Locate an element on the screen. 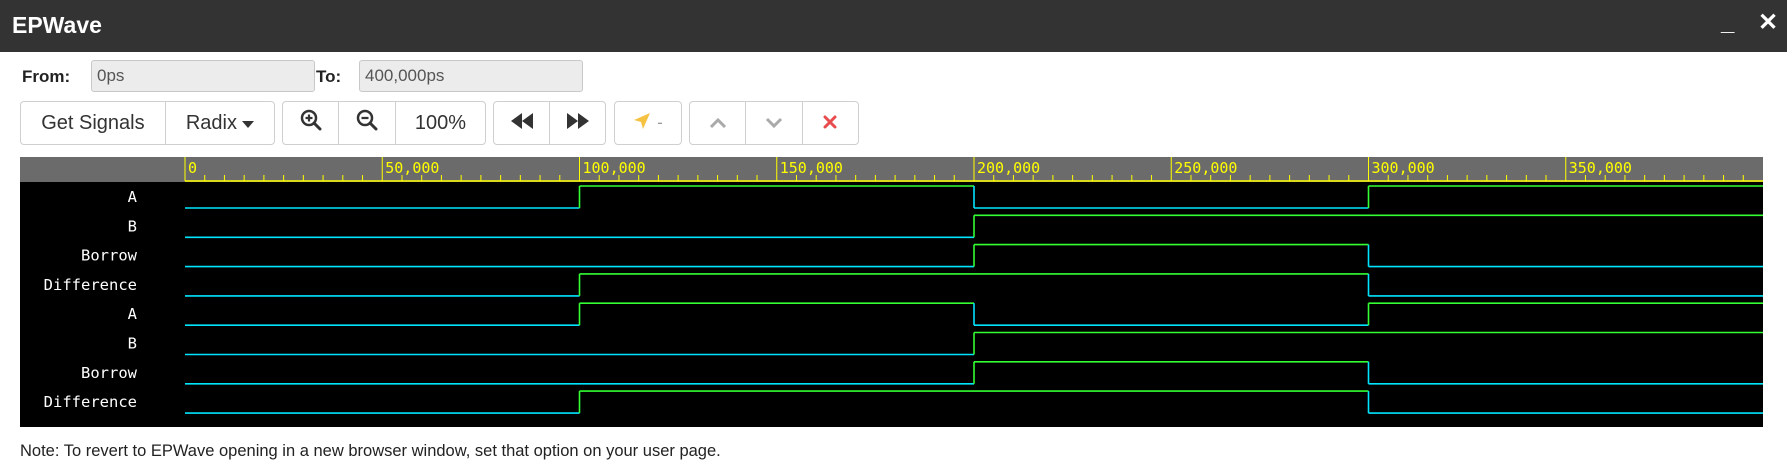 The image size is (1787, 469). scroll-left-button is located at coordinates (522, 123).